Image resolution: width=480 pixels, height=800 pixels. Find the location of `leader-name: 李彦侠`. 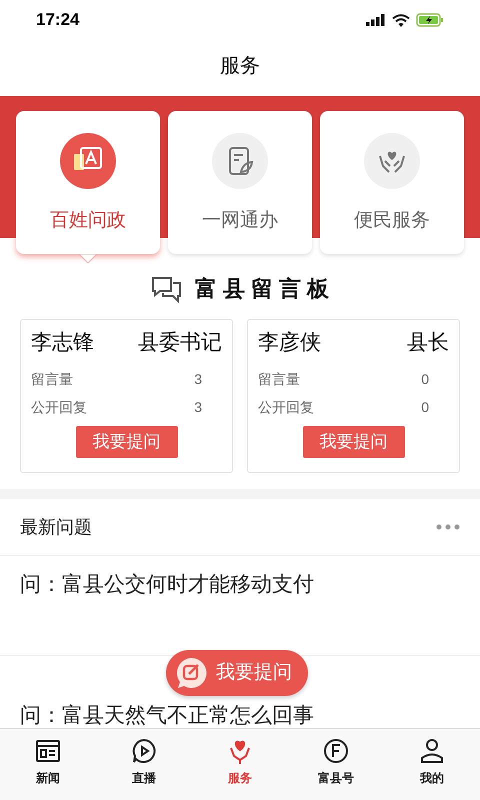

leader-name: 李彦侠 is located at coordinates (289, 343).